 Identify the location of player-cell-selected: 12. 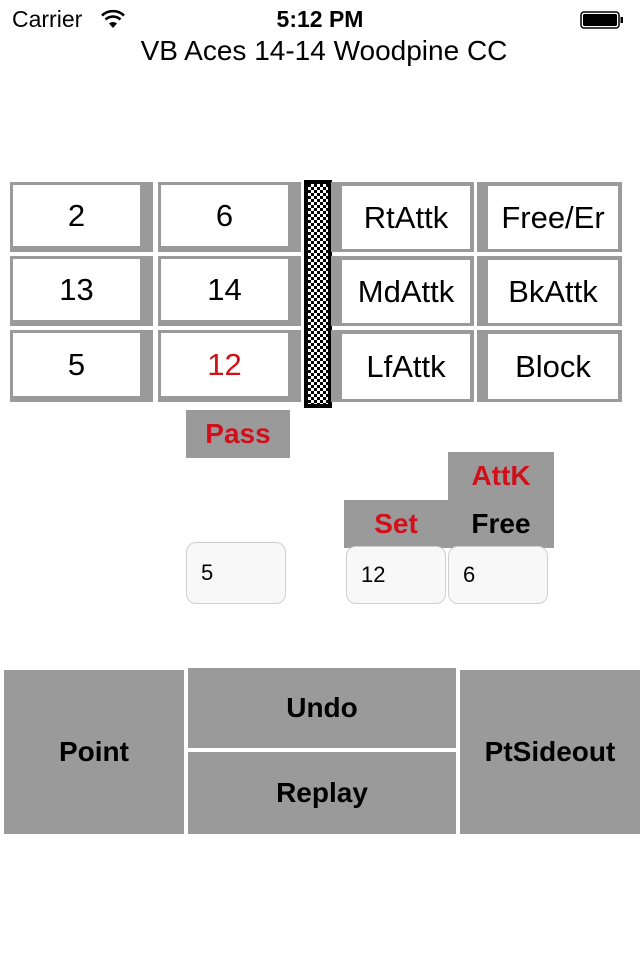
(229, 366).